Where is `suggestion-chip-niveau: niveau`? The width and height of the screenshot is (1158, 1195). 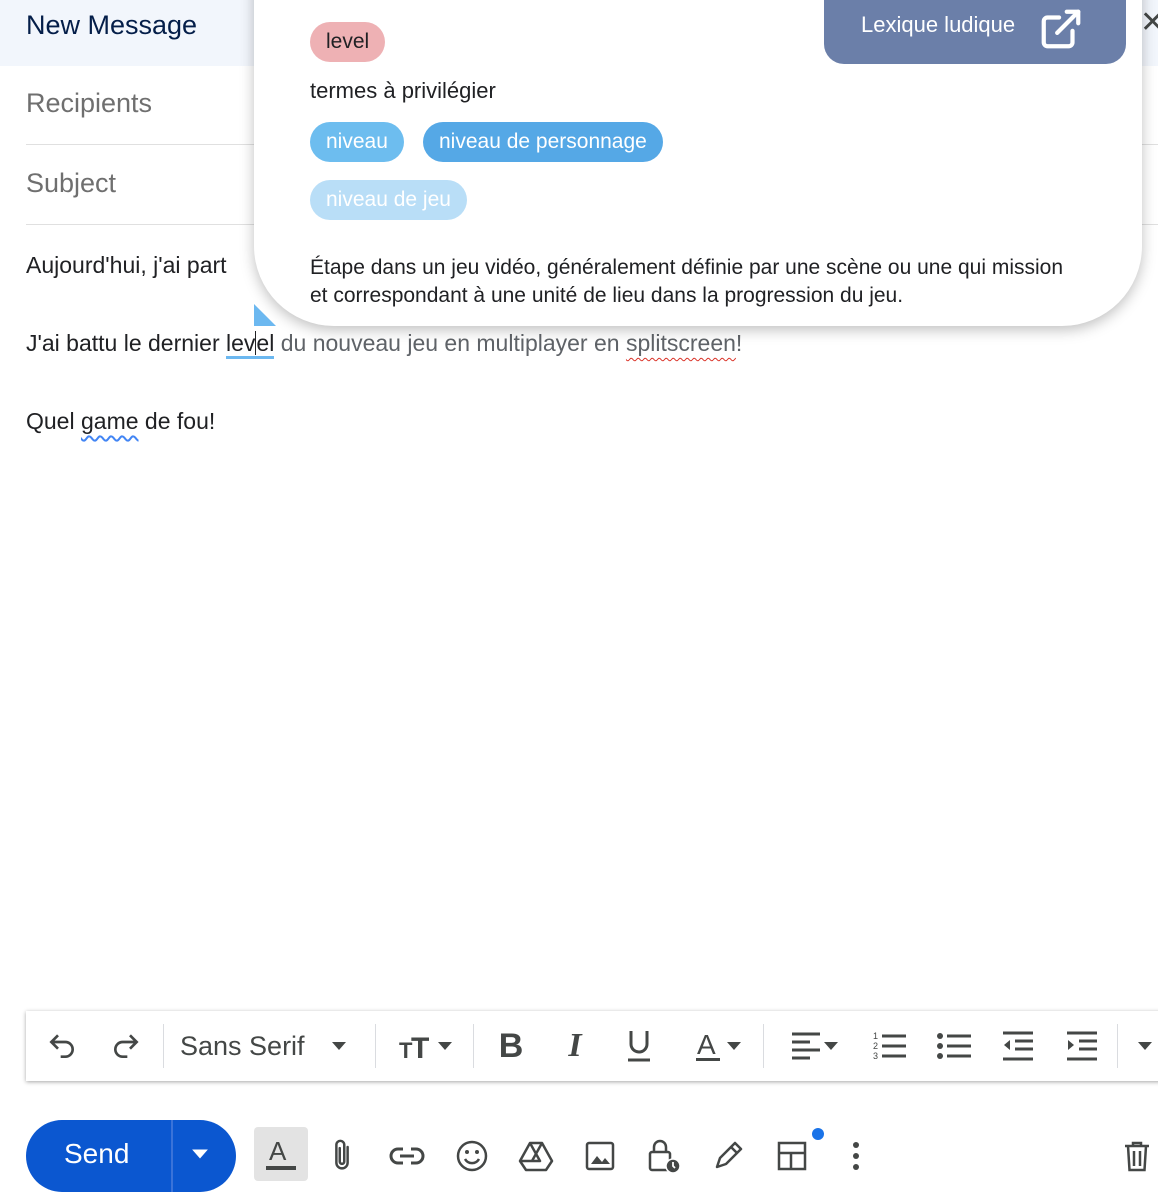 suggestion-chip-niveau: niveau is located at coordinates (357, 142).